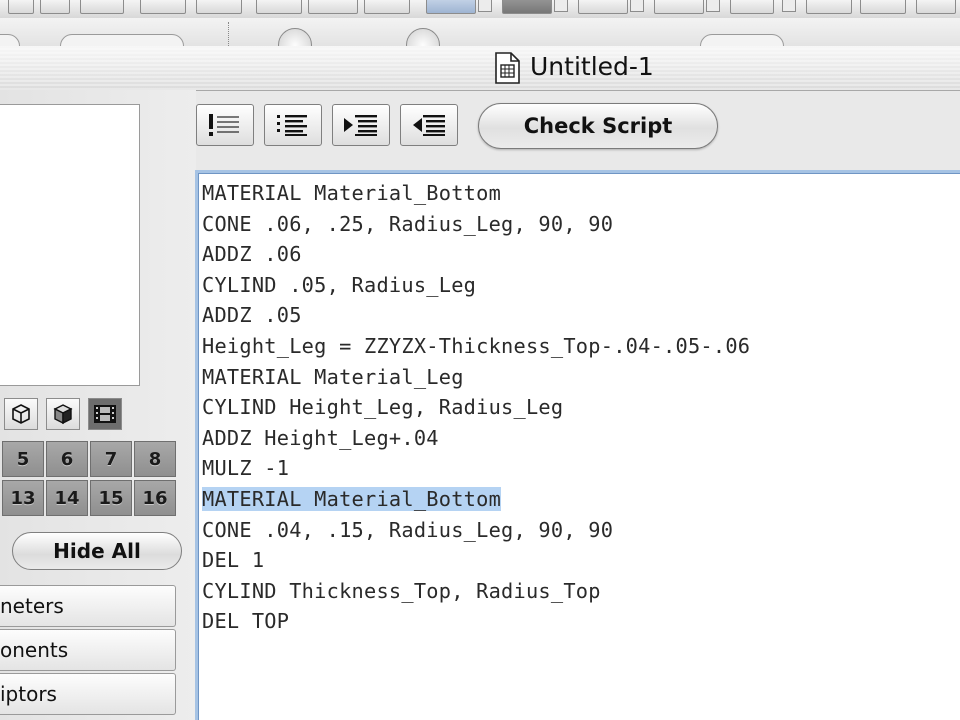  What do you see at coordinates (228, 35) in the screenshot?
I see `divider` at bounding box center [228, 35].